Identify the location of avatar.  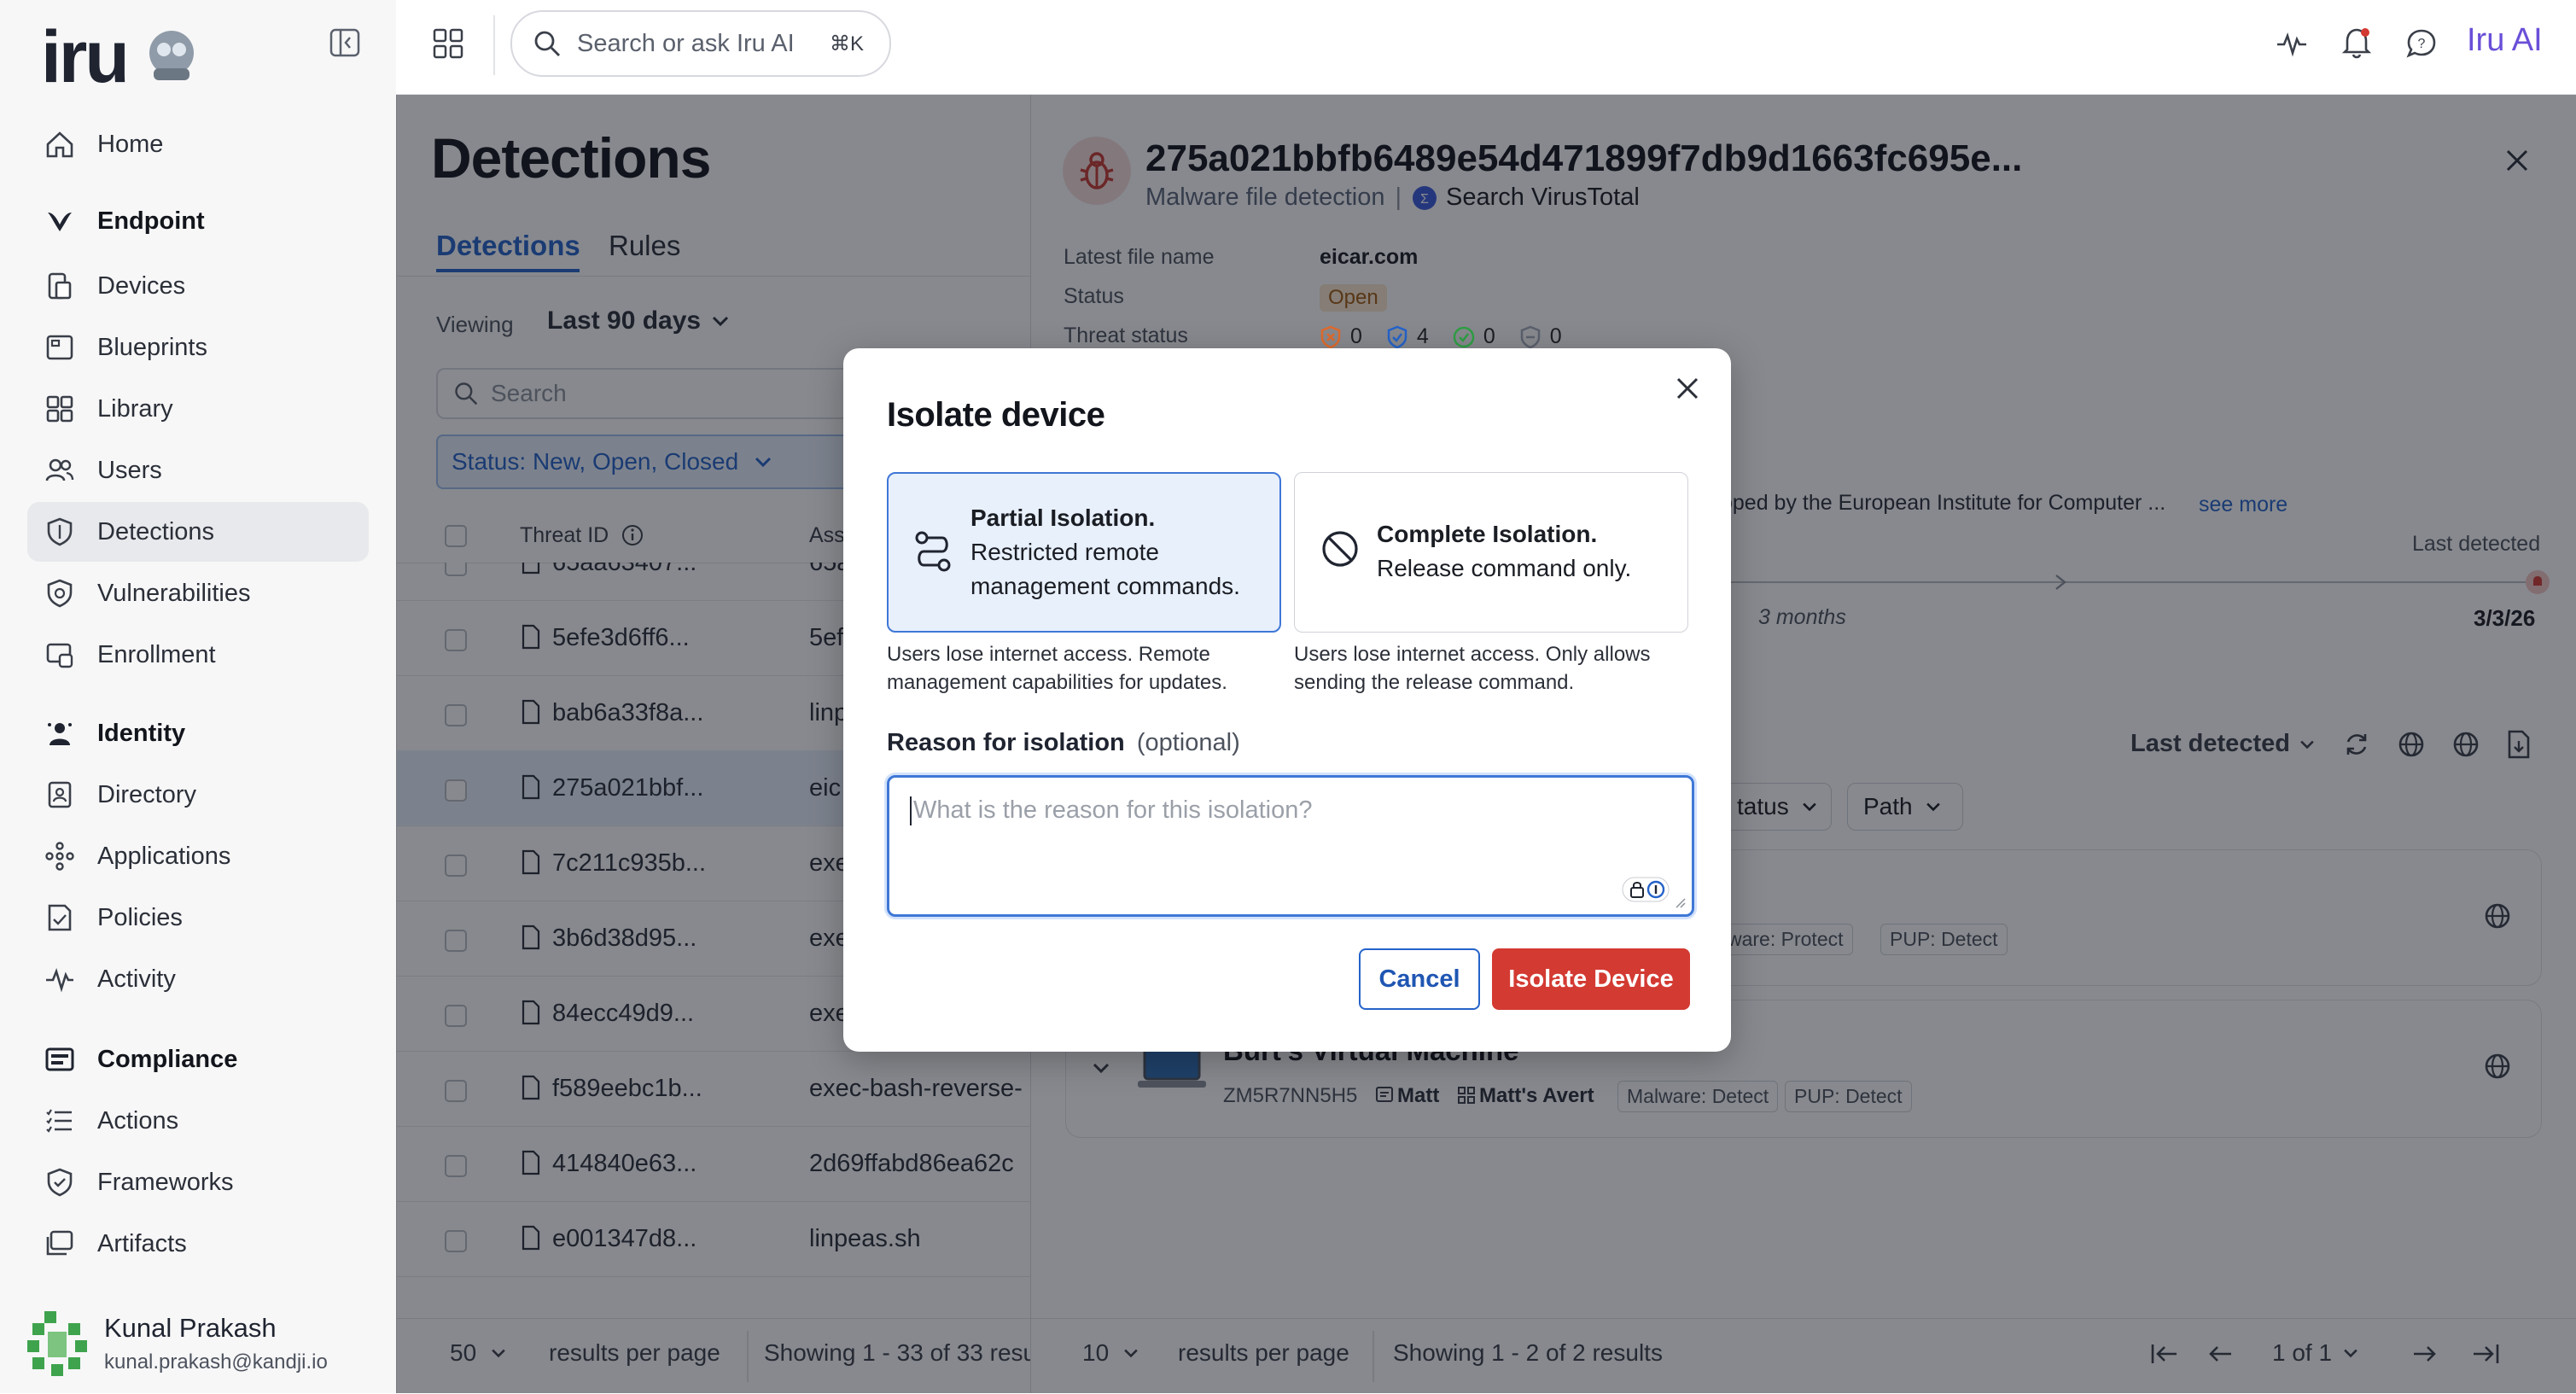
(57, 1344).